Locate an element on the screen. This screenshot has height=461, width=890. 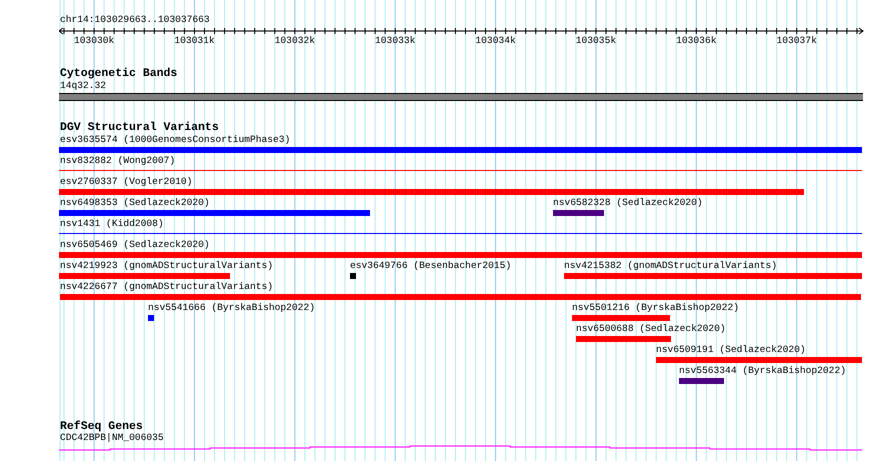
variant-label: esv2760337 (Vogler2010) is located at coordinates (126, 182).